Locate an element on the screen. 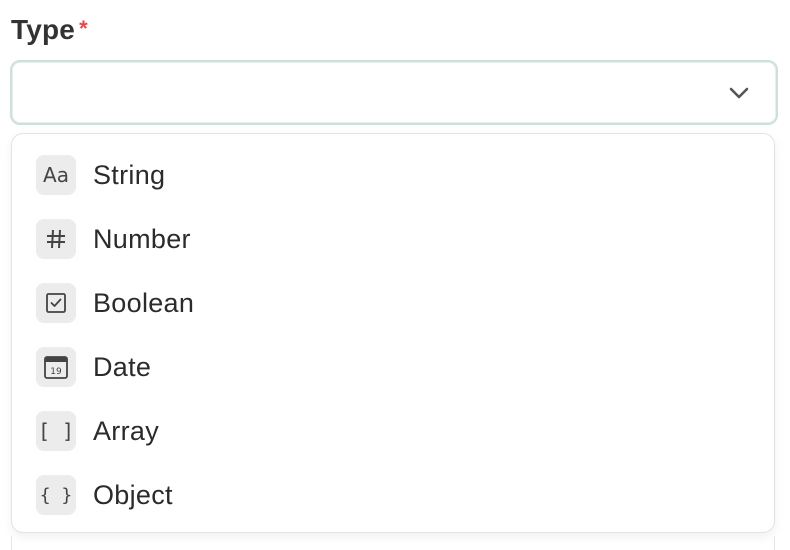  option-label: Date is located at coordinates (122, 366).